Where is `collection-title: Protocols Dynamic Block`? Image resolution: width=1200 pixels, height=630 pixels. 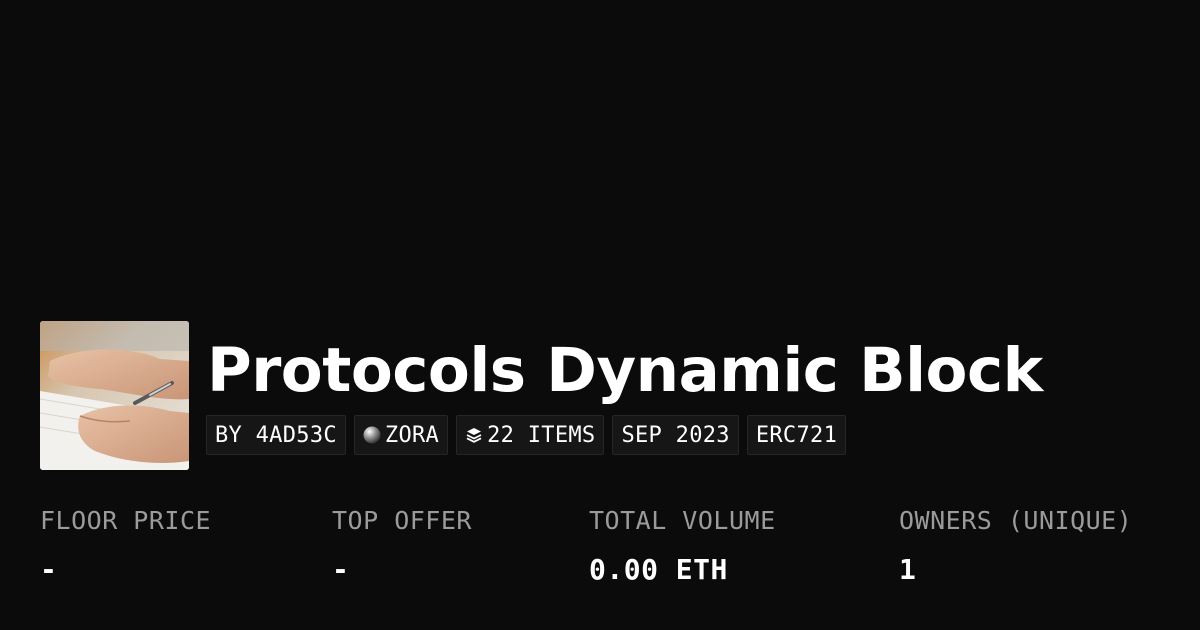
collection-title: Protocols Dynamic Block is located at coordinates (625, 370).